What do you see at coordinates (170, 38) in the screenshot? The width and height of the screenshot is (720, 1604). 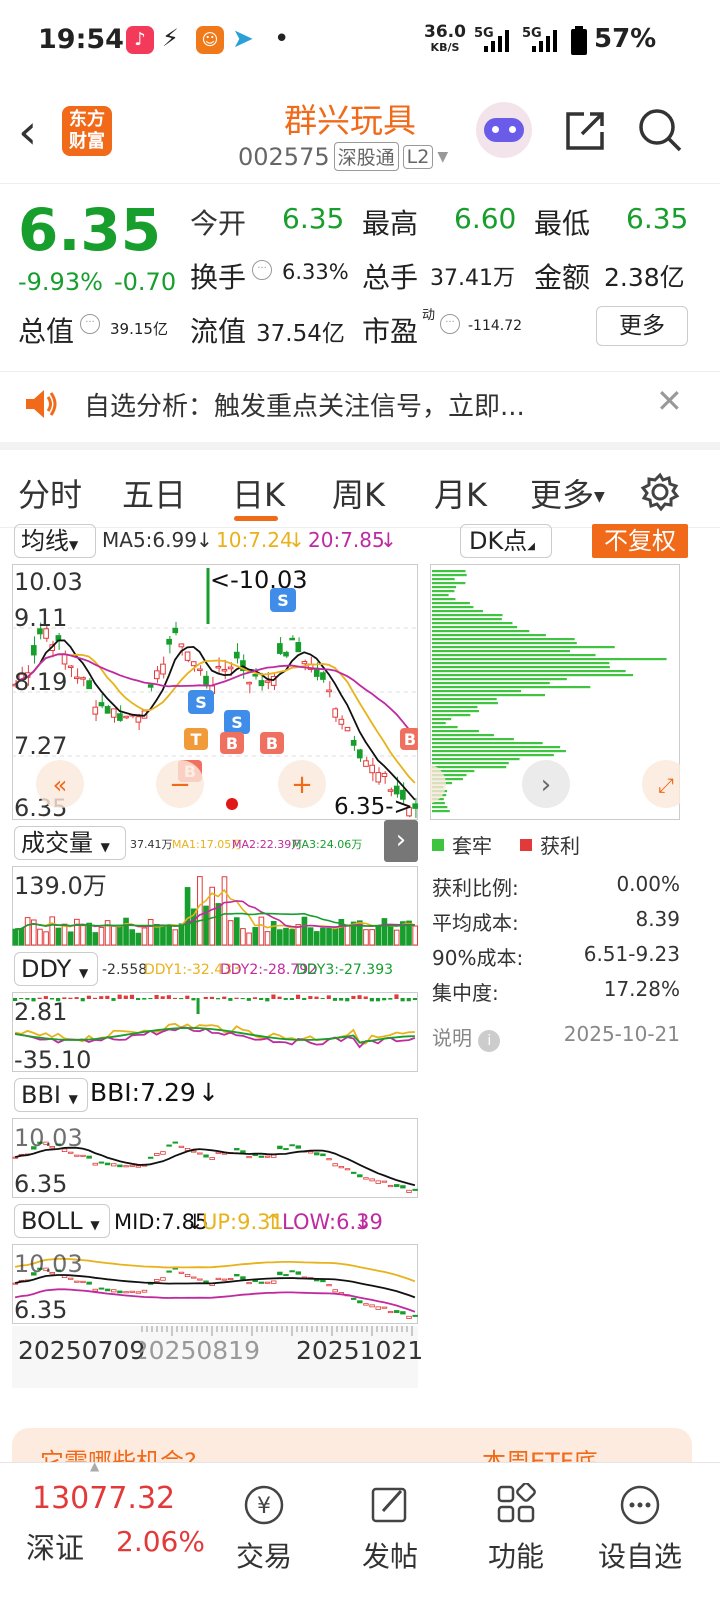 I see `app-icon: ⚡` at bounding box center [170, 38].